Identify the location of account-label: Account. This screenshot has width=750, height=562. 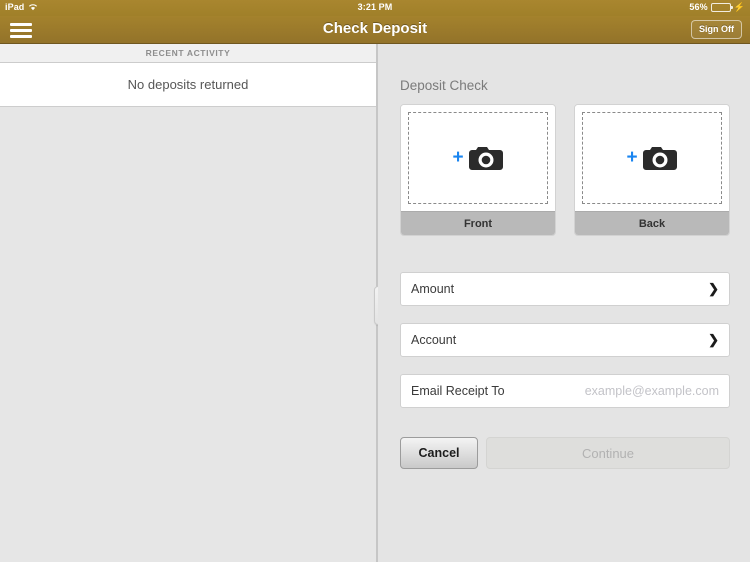
(434, 340).